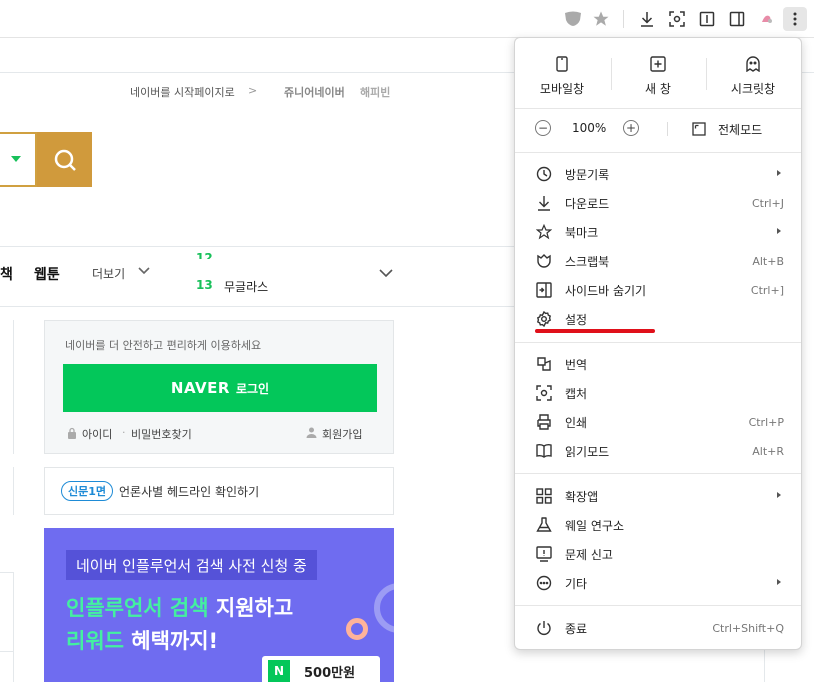 The image size is (814, 682). Describe the element at coordinates (766, 422) in the screenshot. I see `shortcut-text: Ctrl+P` at that location.